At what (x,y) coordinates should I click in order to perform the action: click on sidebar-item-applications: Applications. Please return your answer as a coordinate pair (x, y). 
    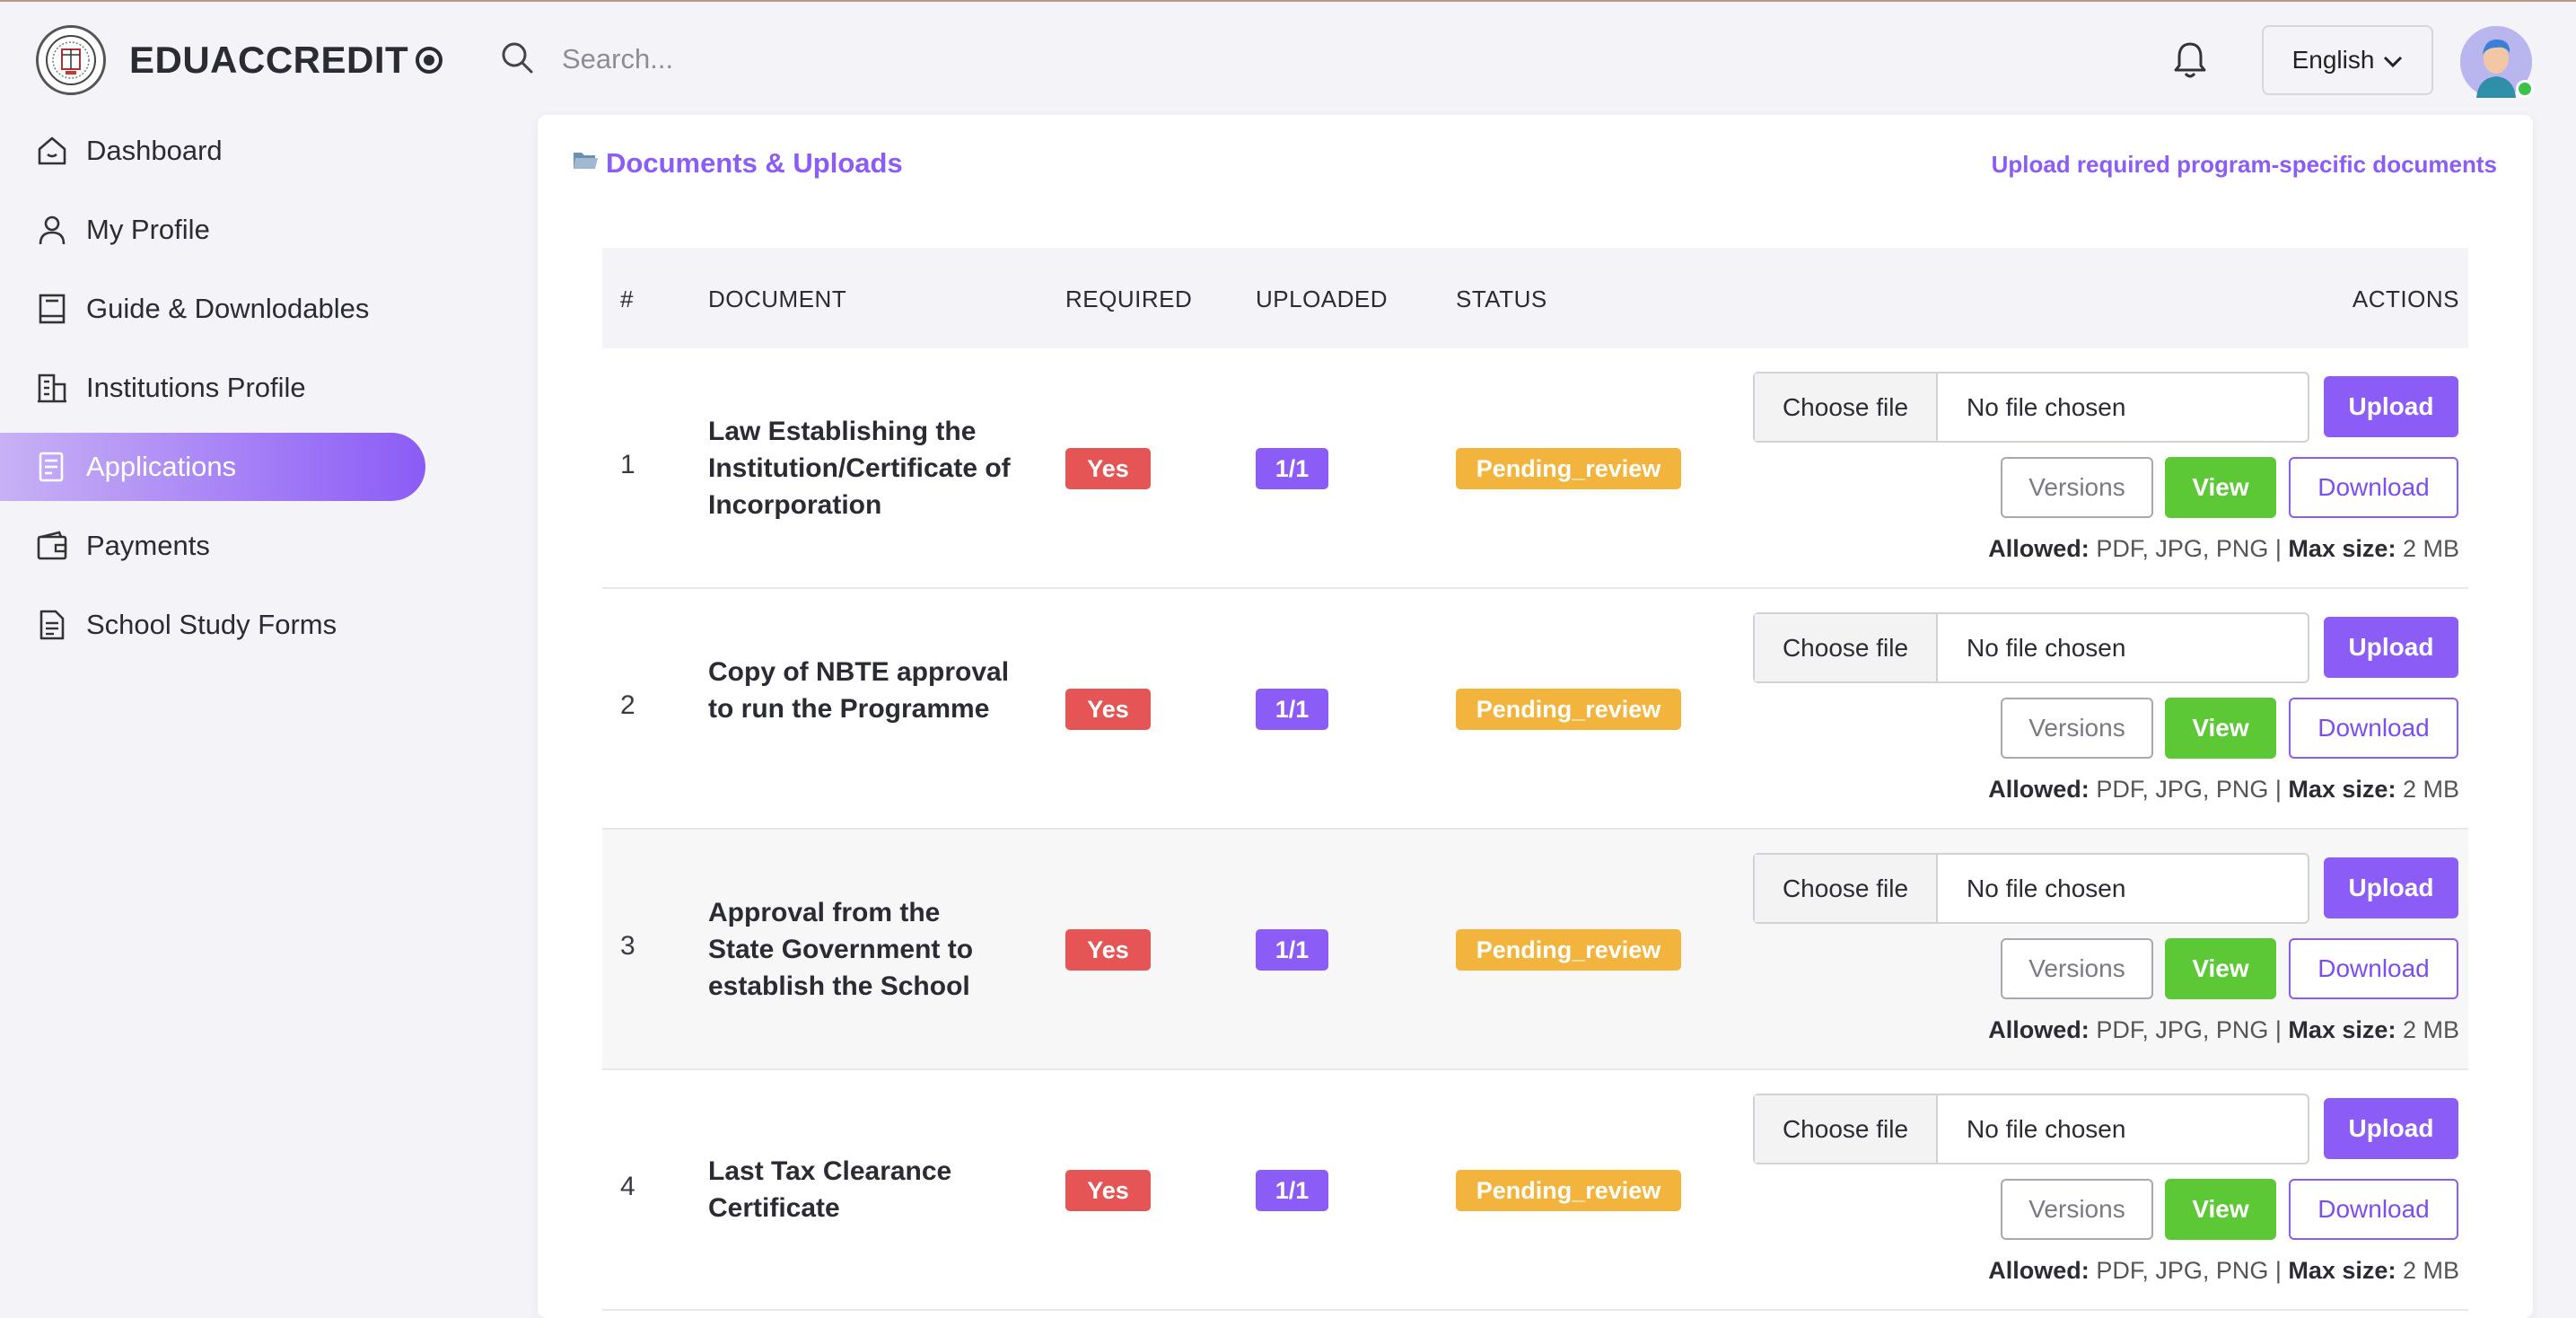
    Looking at the image, I should click on (212, 467).